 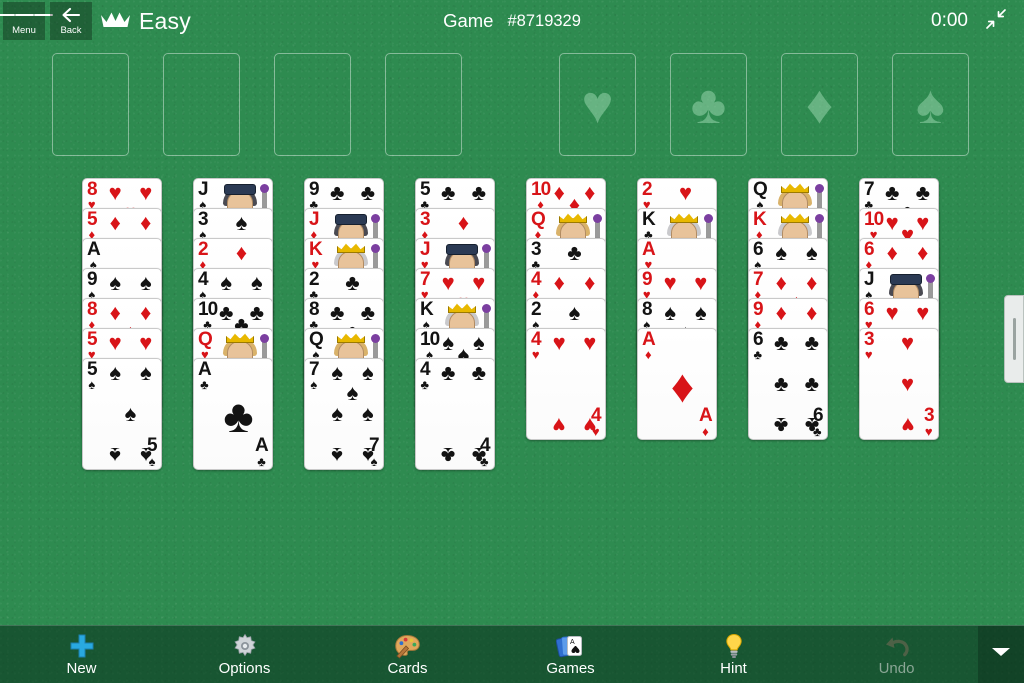 I want to click on toolbar-cards: Cards, so click(x=407, y=654).